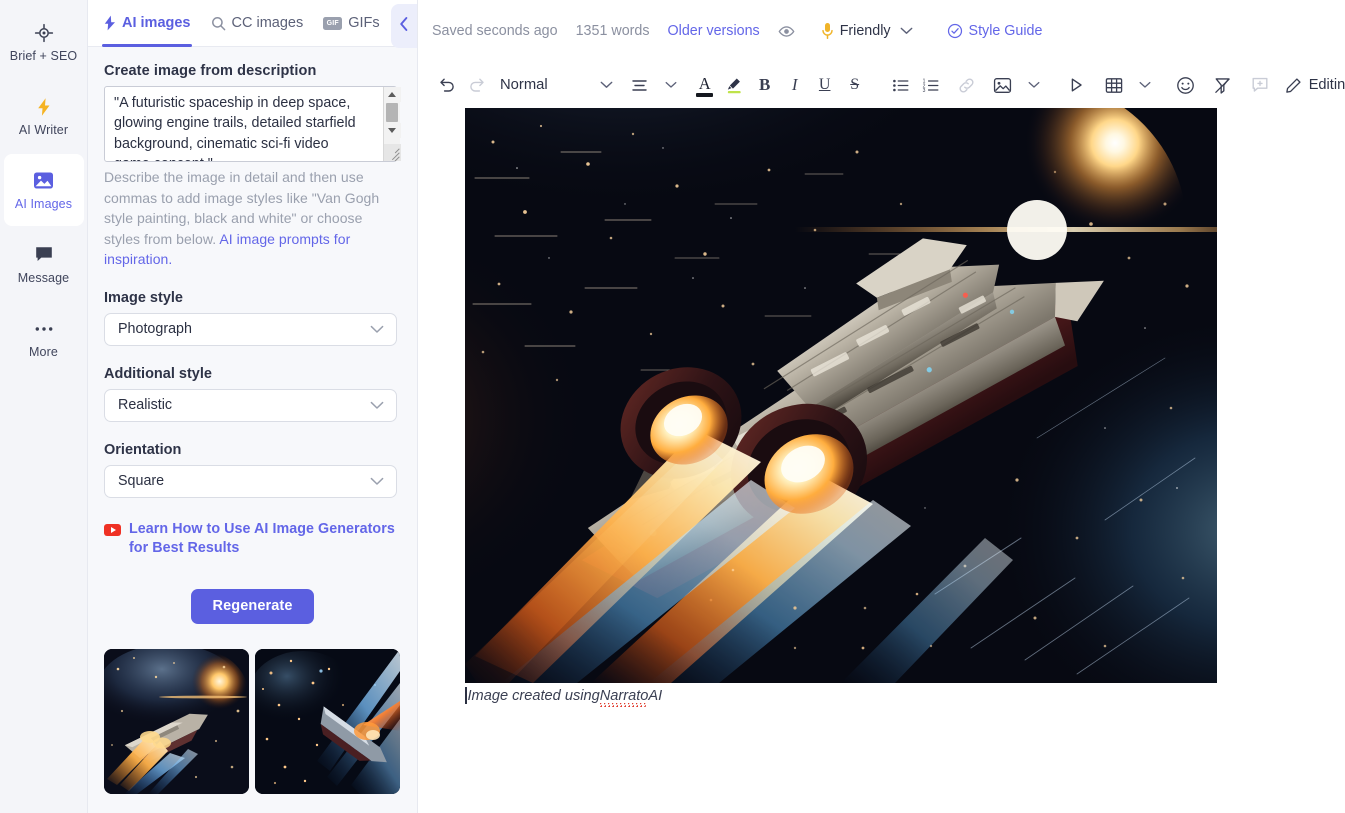  Describe the element at coordinates (640, 85) in the screenshot. I see `align-button` at that location.